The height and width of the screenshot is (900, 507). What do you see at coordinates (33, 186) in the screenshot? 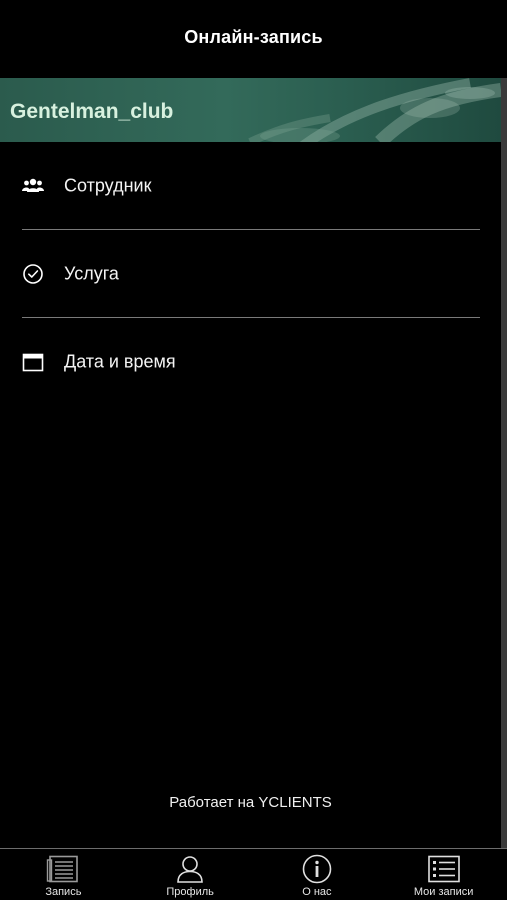
I see `people-icon` at bounding box center [33, 186].